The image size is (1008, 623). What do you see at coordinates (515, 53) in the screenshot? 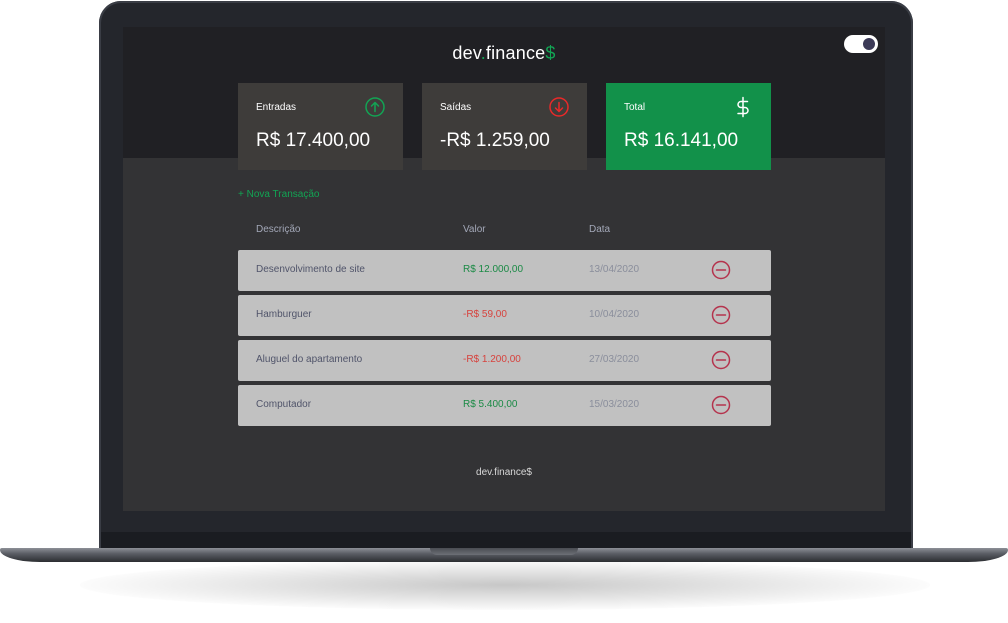
I see `logo-text-finance: finance` at bounding box center [515, 53].